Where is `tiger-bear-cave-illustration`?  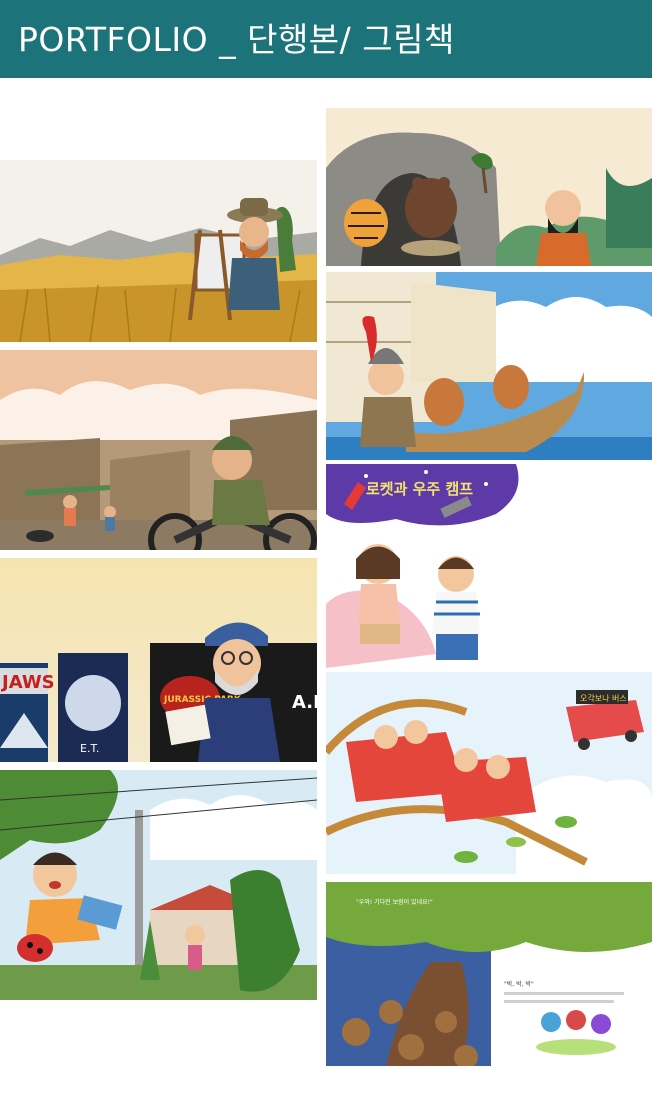 tiger-bear-cave-illustration is located at coordinates (489, 187).